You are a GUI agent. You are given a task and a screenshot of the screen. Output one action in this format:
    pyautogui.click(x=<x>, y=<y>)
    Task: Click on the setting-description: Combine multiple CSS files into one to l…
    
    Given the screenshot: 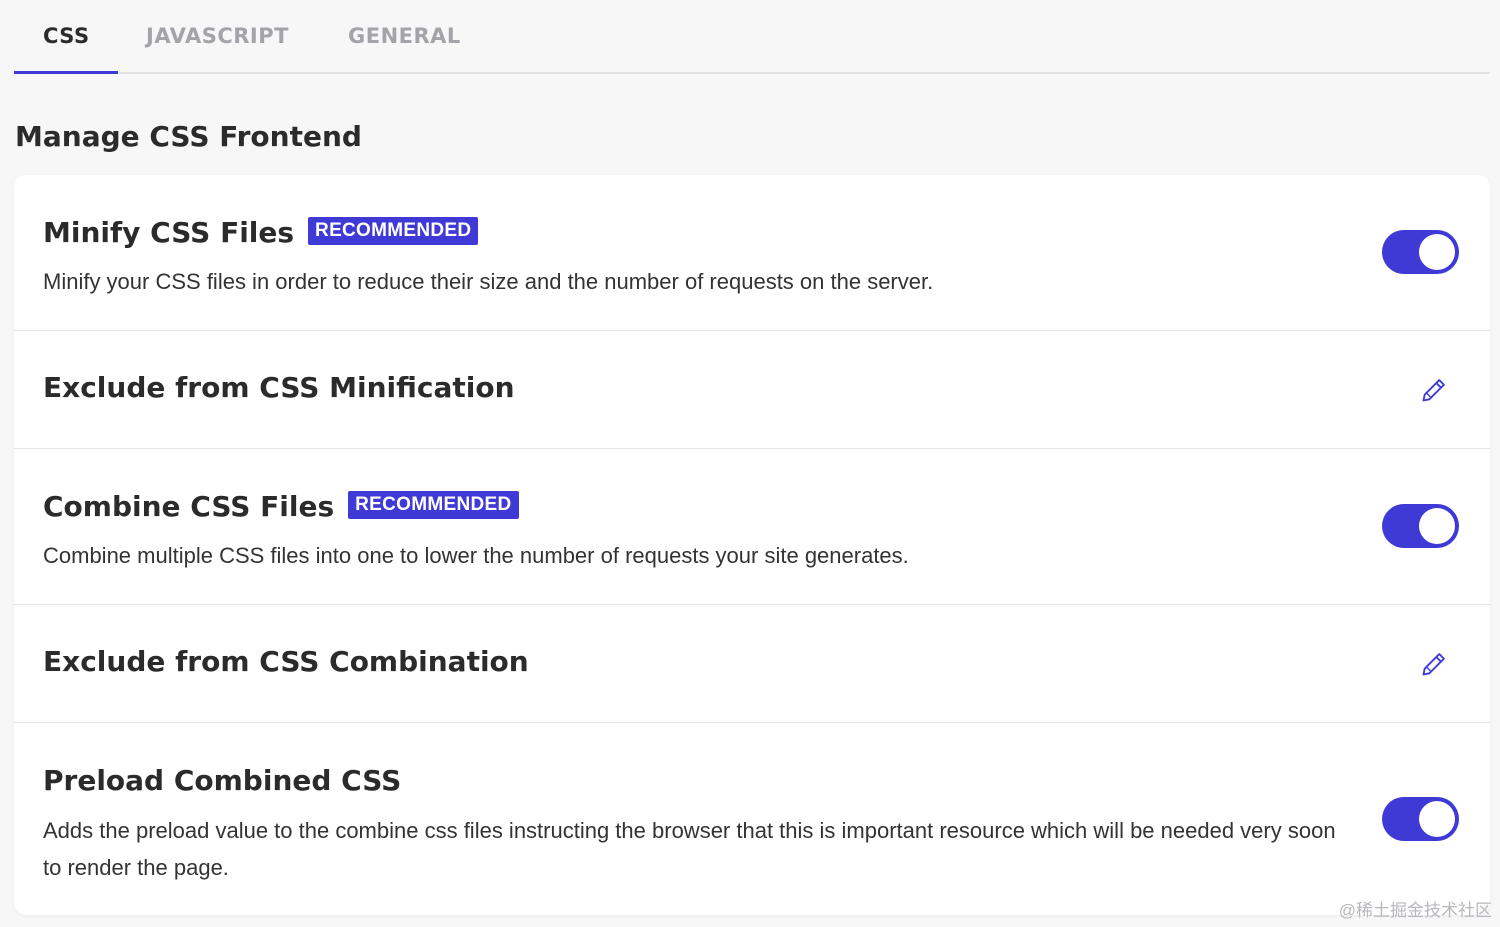 What is the action you would take?
    pyautogui.click(x=476, y=555)
    